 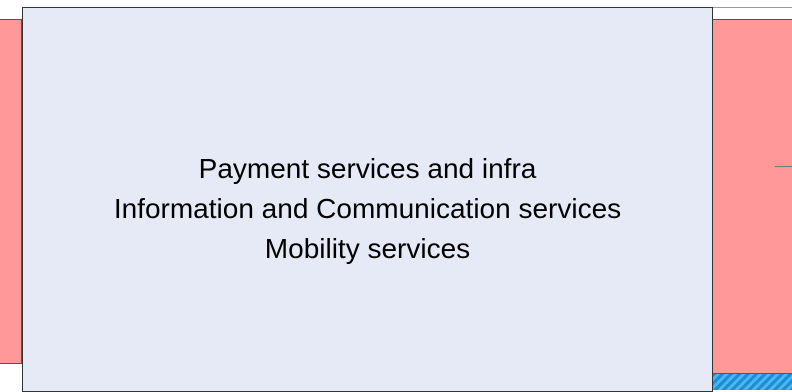 What do you see at coordinates (367, 168) in the screenshot?
I see `service-line-payment: Payment services and infra` at bounding box center [367, 168].